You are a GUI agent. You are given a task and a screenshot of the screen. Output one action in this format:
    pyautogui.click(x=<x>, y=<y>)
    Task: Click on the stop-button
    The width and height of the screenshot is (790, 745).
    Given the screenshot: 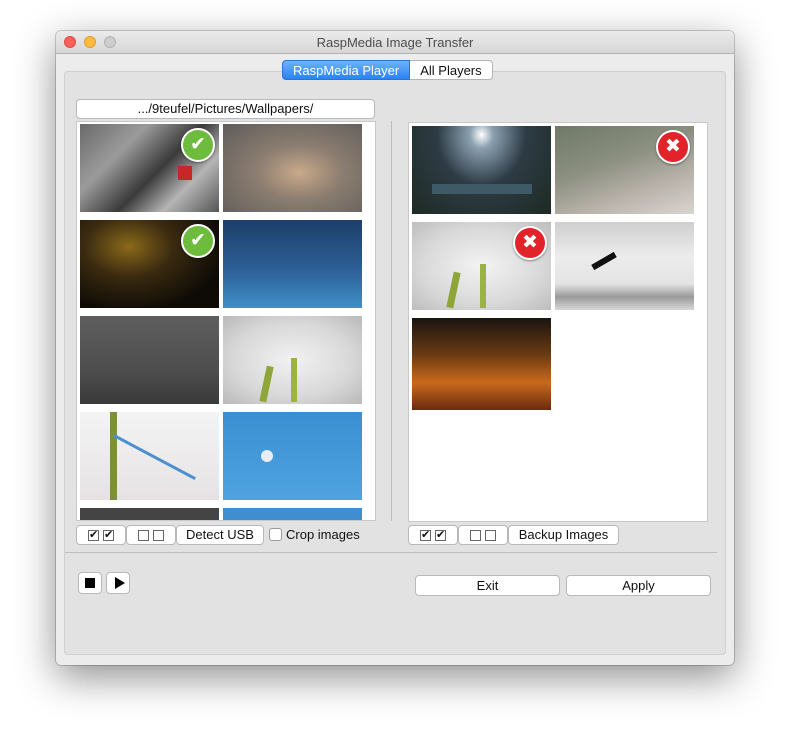 What is the action you would take?
    pyautogui.click(x=90, y=583)
    